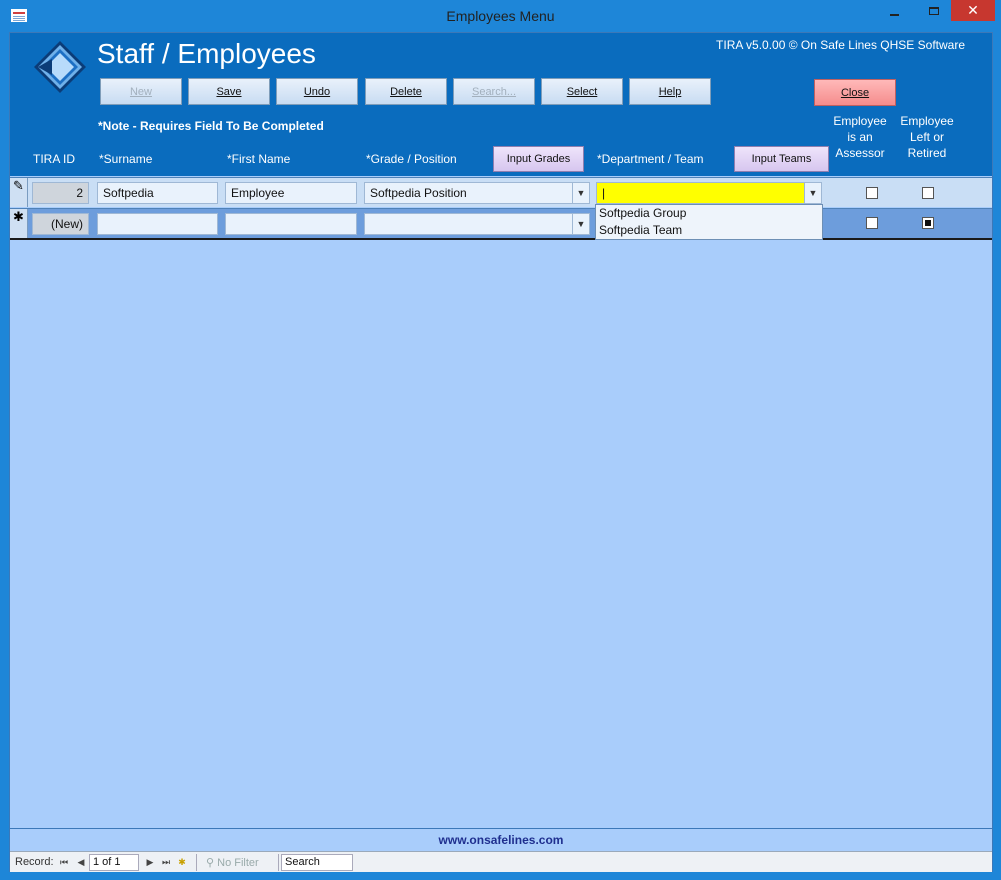  What do you see at coordinates (894, 10) in the screenshot?
I see `minimize-button` at bounding box center [894, 10].